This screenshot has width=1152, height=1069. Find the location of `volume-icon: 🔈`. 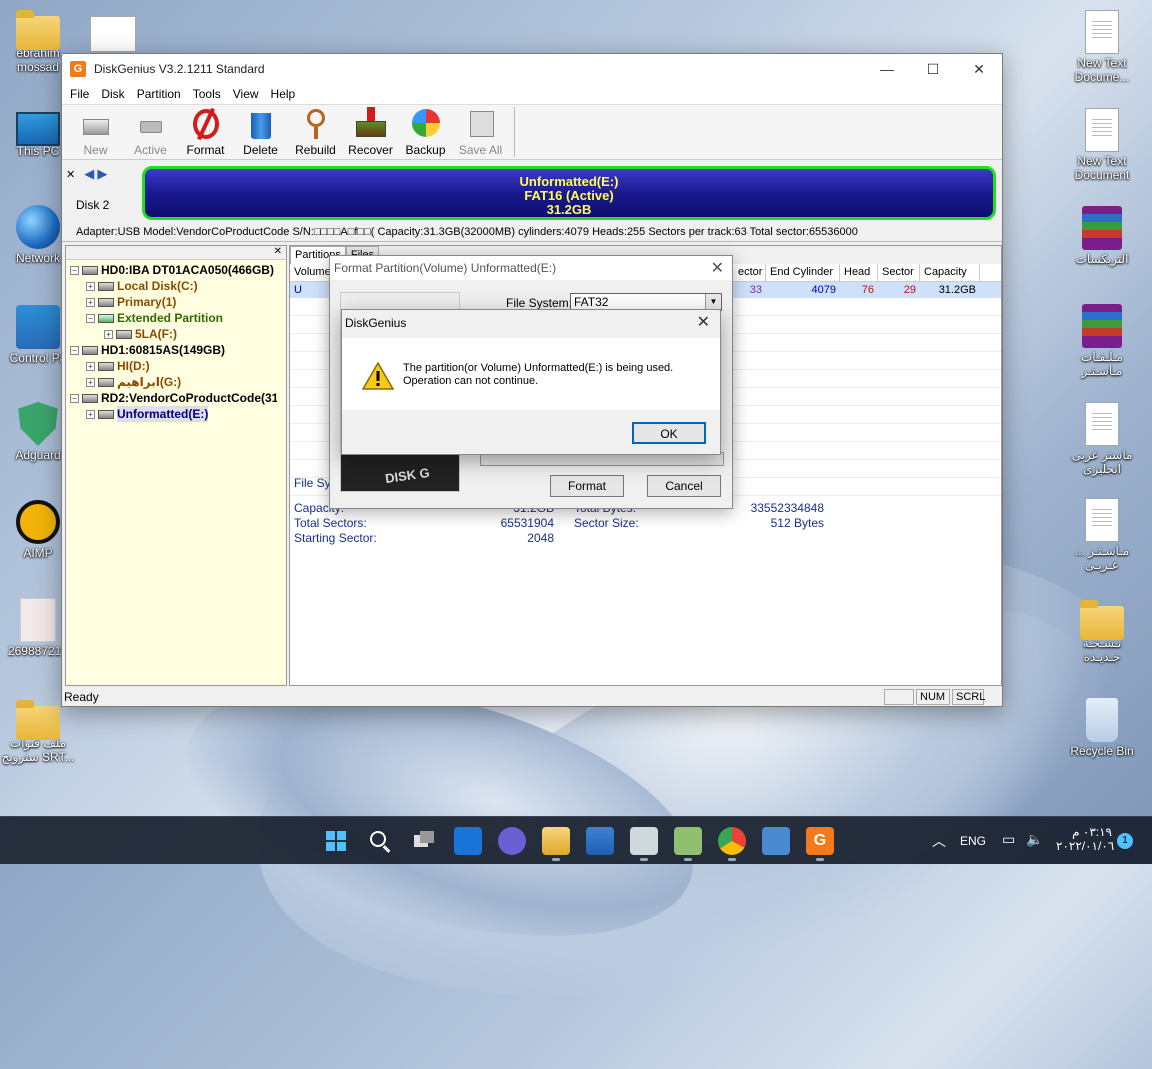

volume-icon: 🔈 is located at coordinates (1034, 839).